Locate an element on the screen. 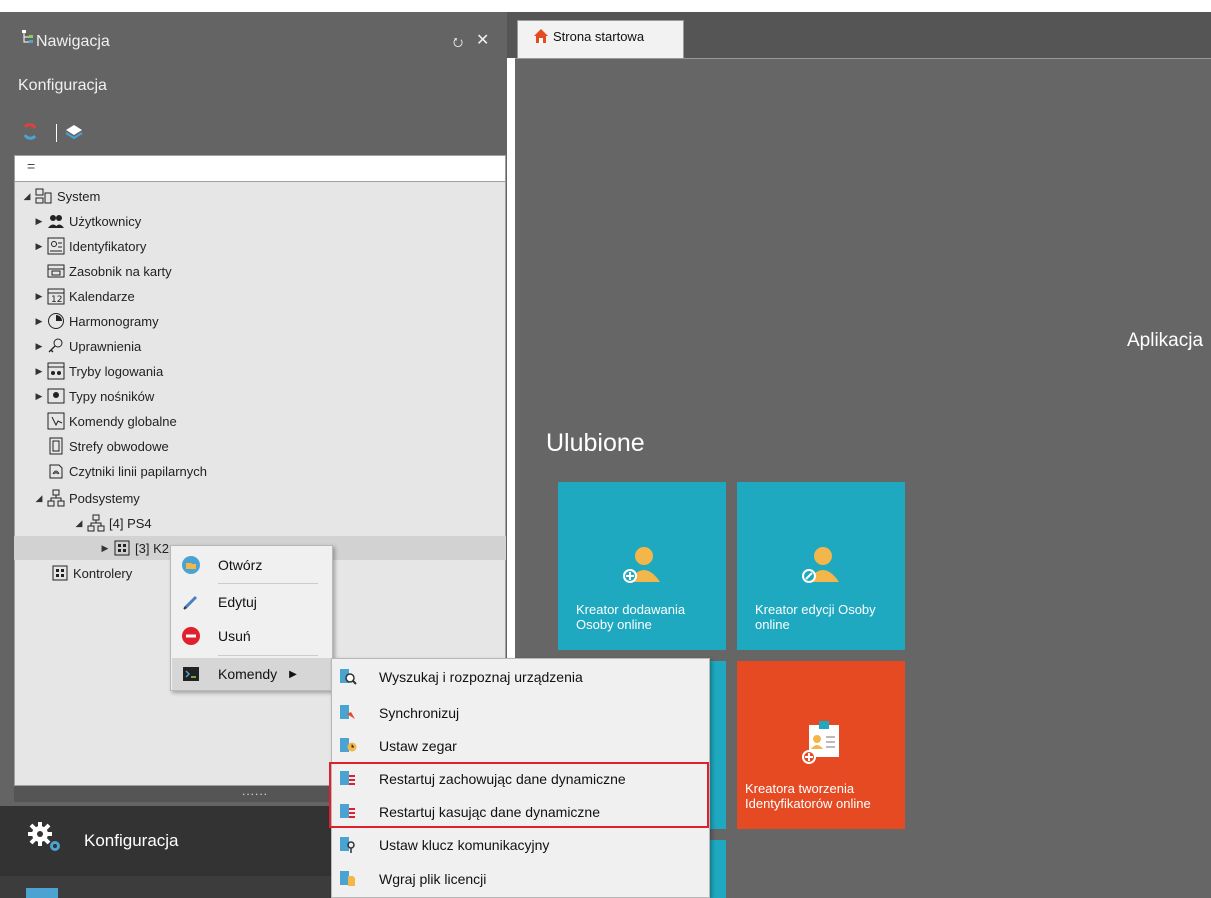 The height and width of the screenshot is (898, 1211). favorites-heading: Ulubione is located at coordinates (595, 443).